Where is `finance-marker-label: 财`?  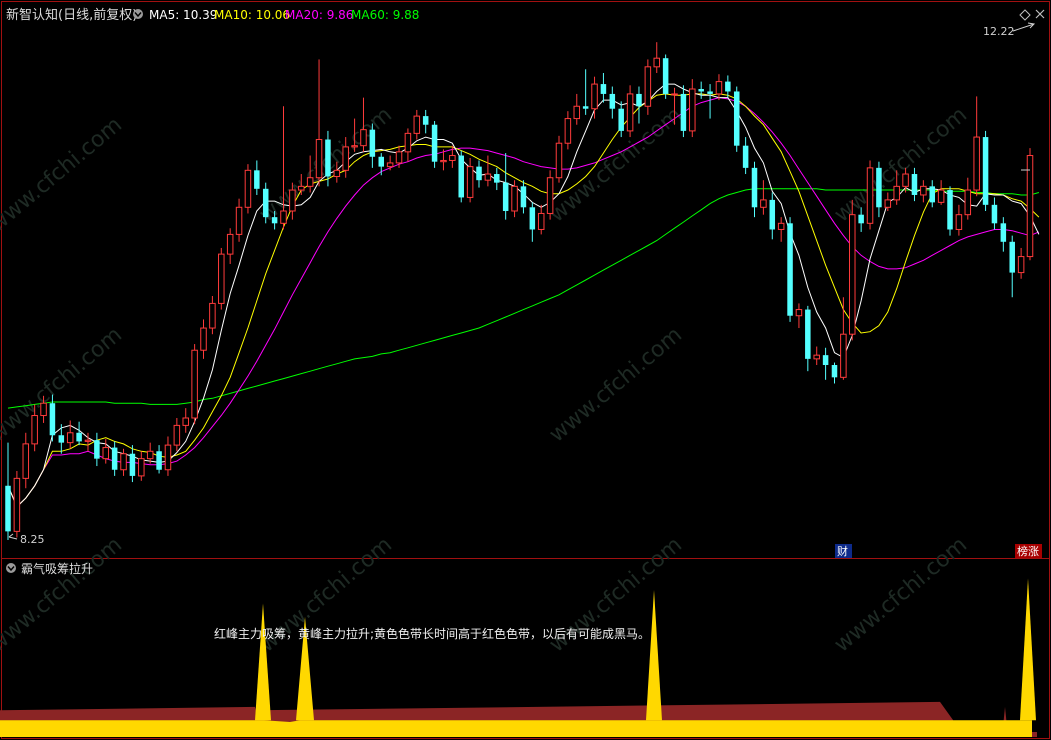 finance-marker-label: 财 is located at coordinates (842, 551).